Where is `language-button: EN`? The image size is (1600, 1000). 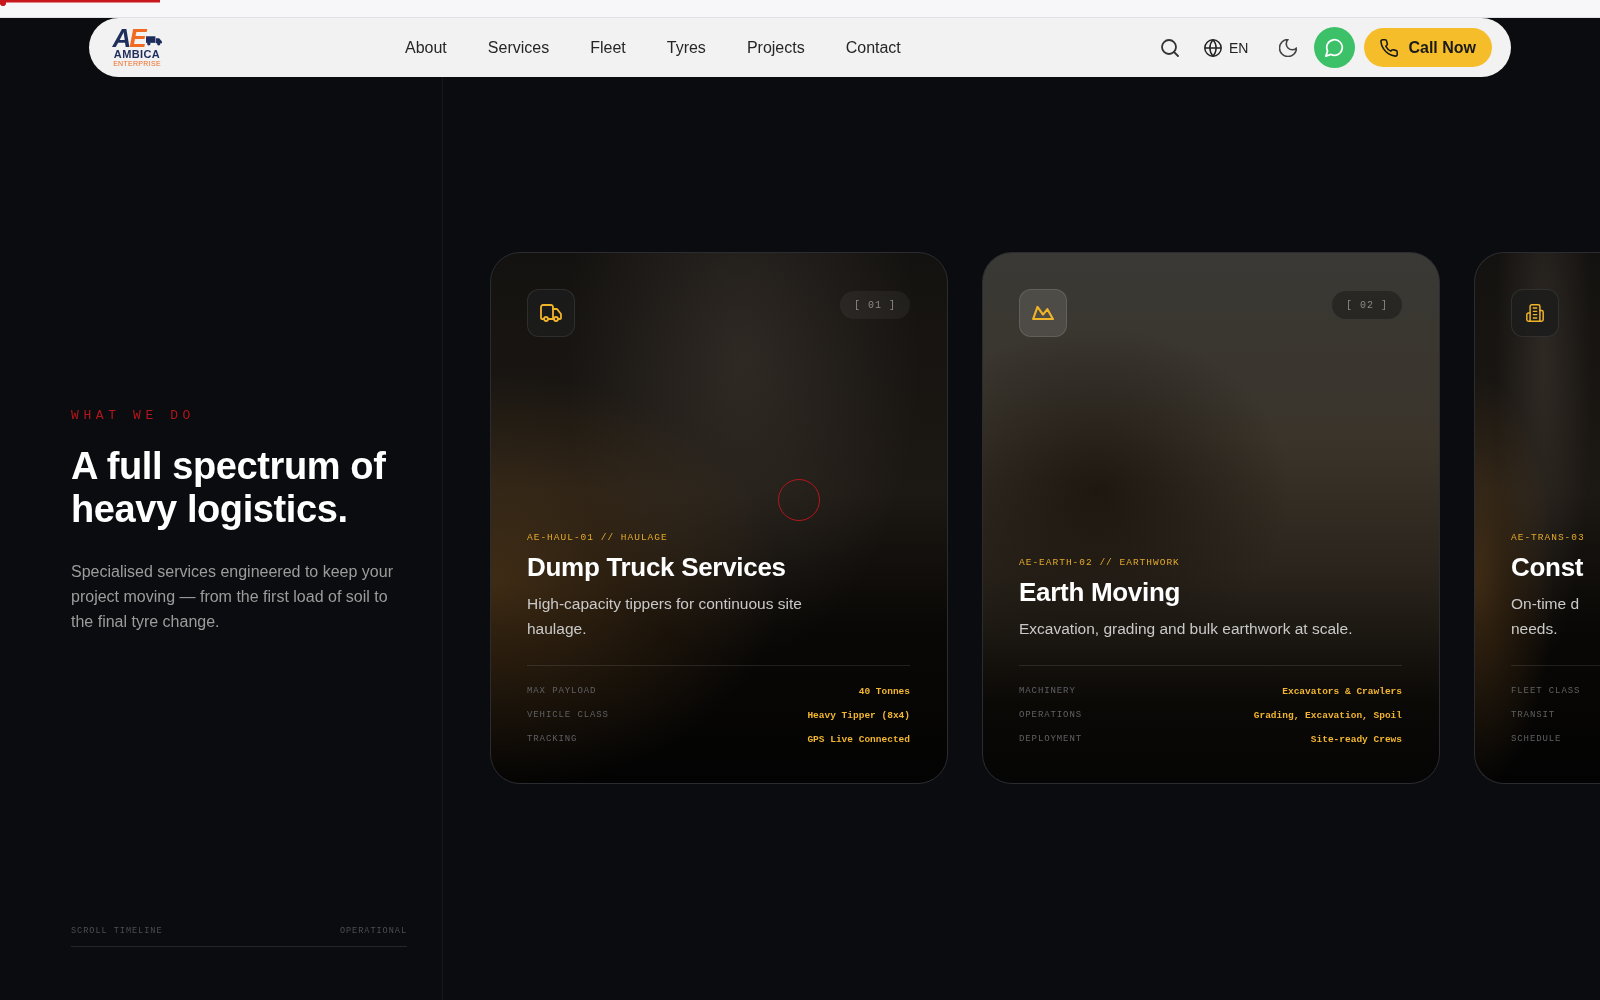
language-button: EN is located at coordinates (1226, 47).